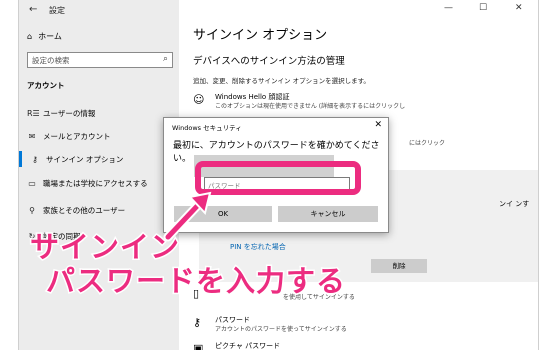  What do you see at coordinates (483, 8) in the screenshot?
I see `maximize-button: ☐` at bounding box center [483, 8].